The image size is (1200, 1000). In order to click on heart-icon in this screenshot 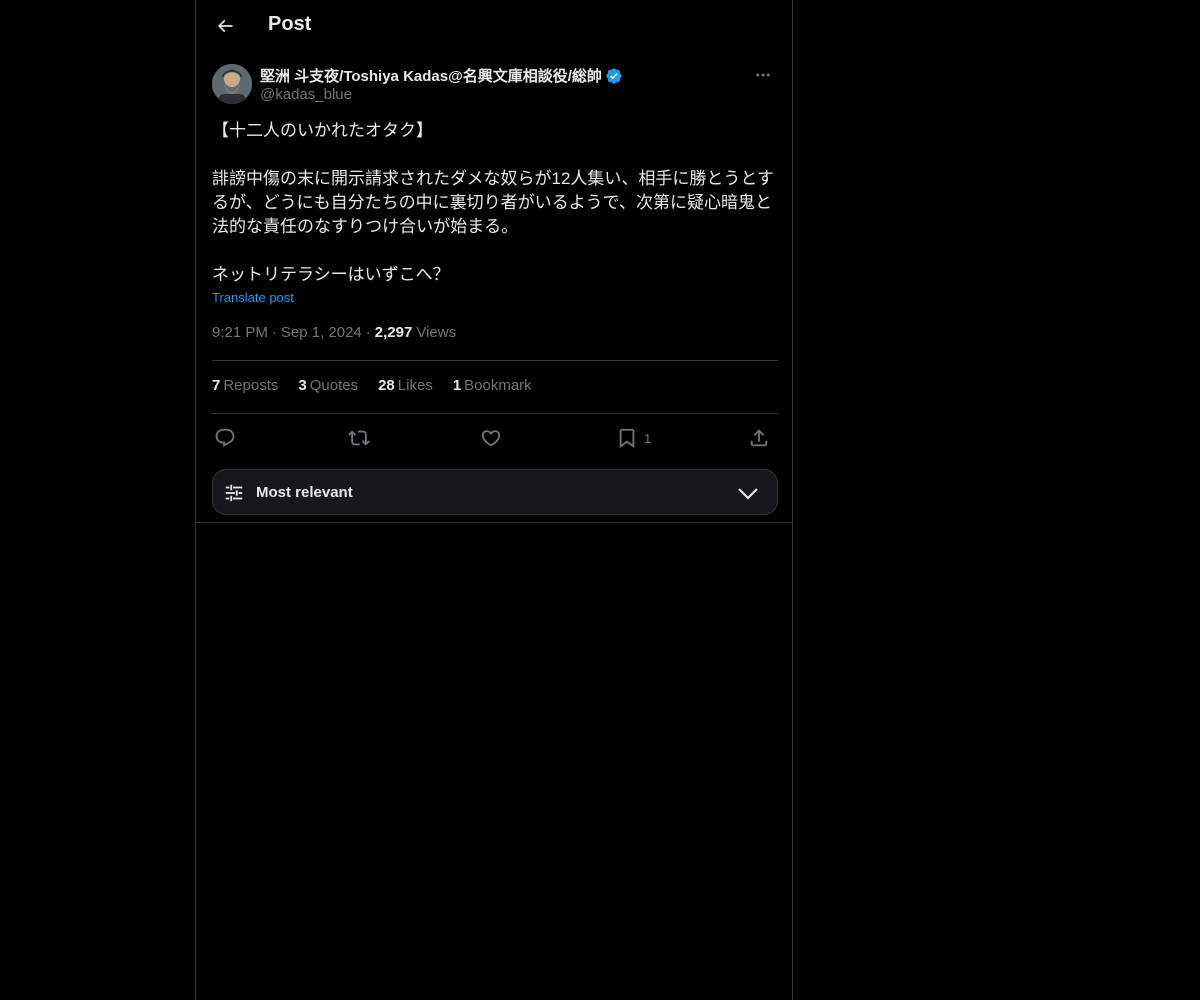, I will do `click(491, 438)`.